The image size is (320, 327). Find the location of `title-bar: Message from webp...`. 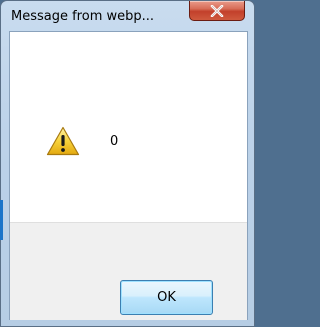

title-bar: Message from webp... is located at coordinates (127, 15).